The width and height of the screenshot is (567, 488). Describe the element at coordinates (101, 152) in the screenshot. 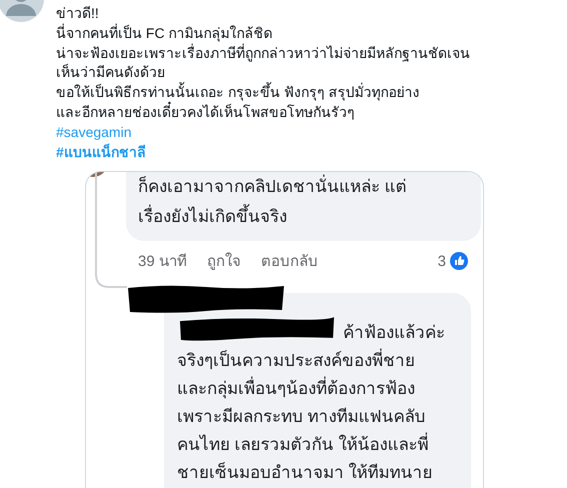

I see `hashtag-link: #แบนแน็กชาลี` at that location.